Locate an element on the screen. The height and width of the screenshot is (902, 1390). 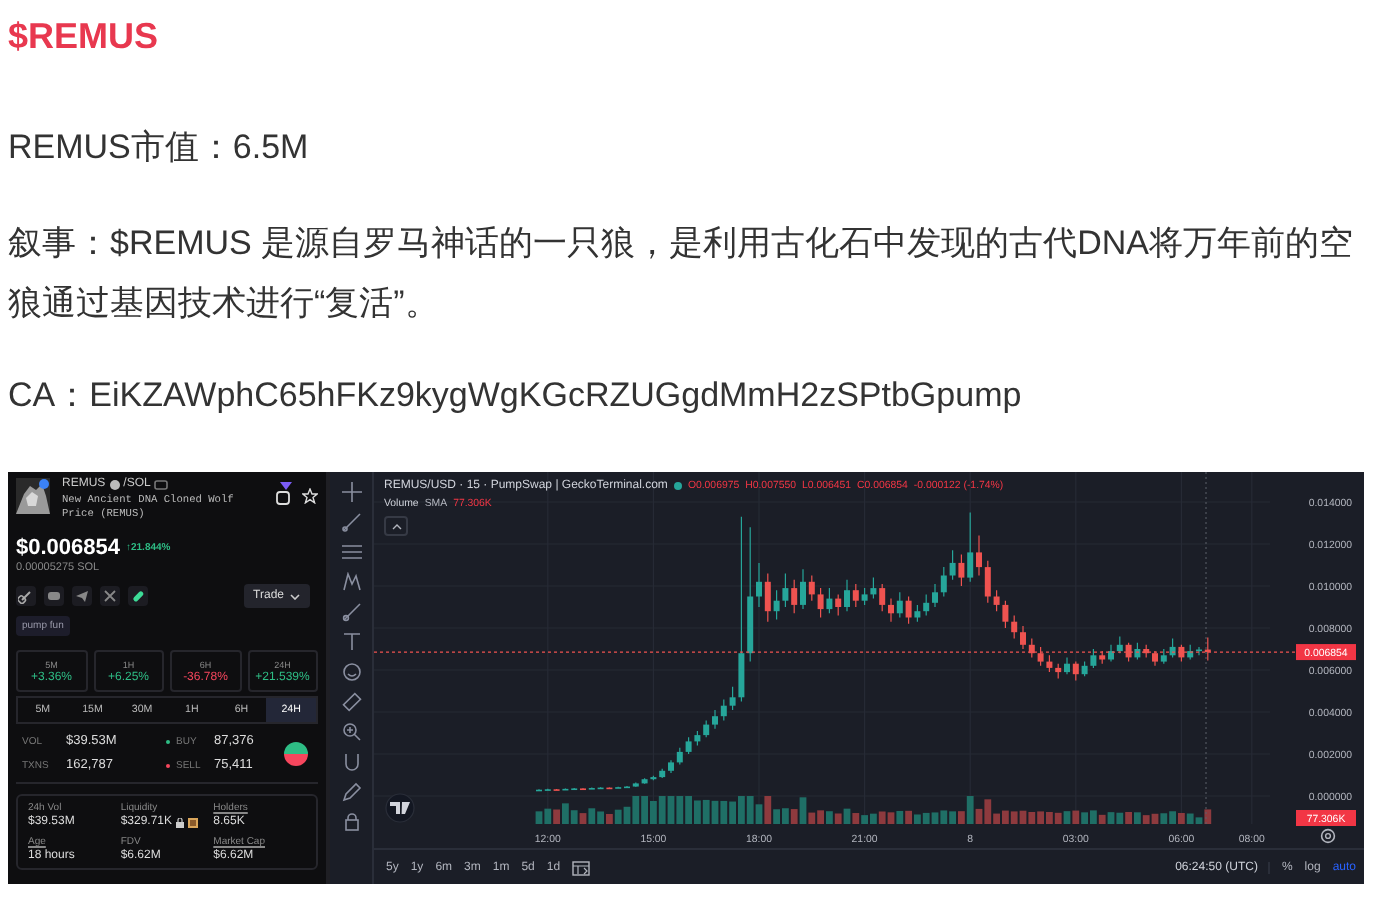
badge-icon is located at coordinates (283, 495).